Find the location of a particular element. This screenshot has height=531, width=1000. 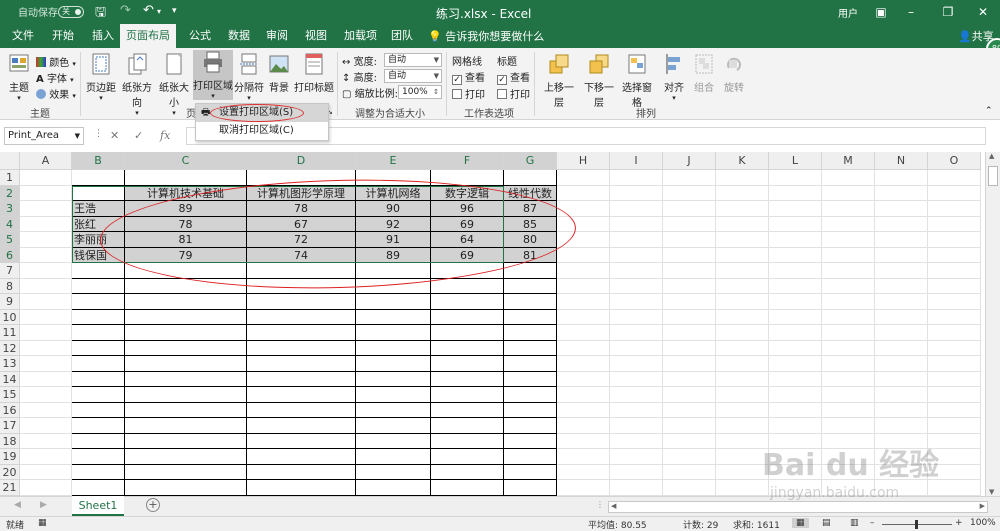

cell-d9 is located at coordinates (301, 302).